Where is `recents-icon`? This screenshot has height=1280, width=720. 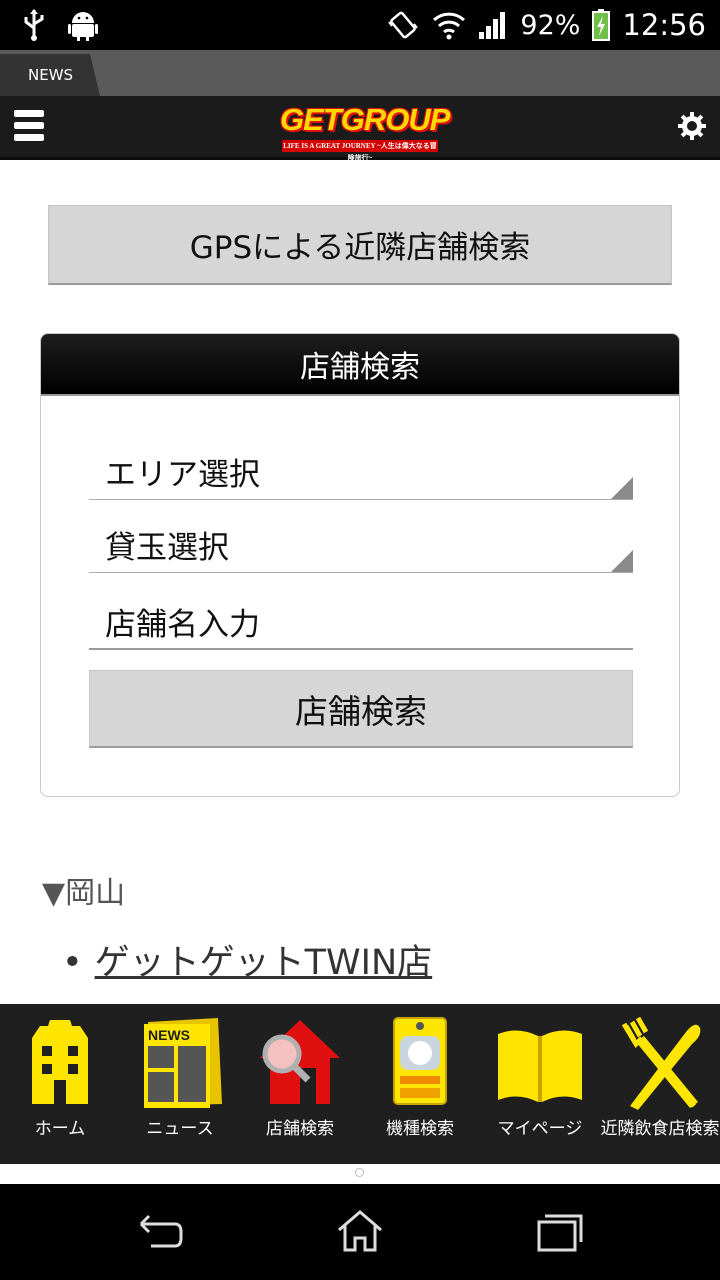 recents-icon is located at coordinates (560, 1231).